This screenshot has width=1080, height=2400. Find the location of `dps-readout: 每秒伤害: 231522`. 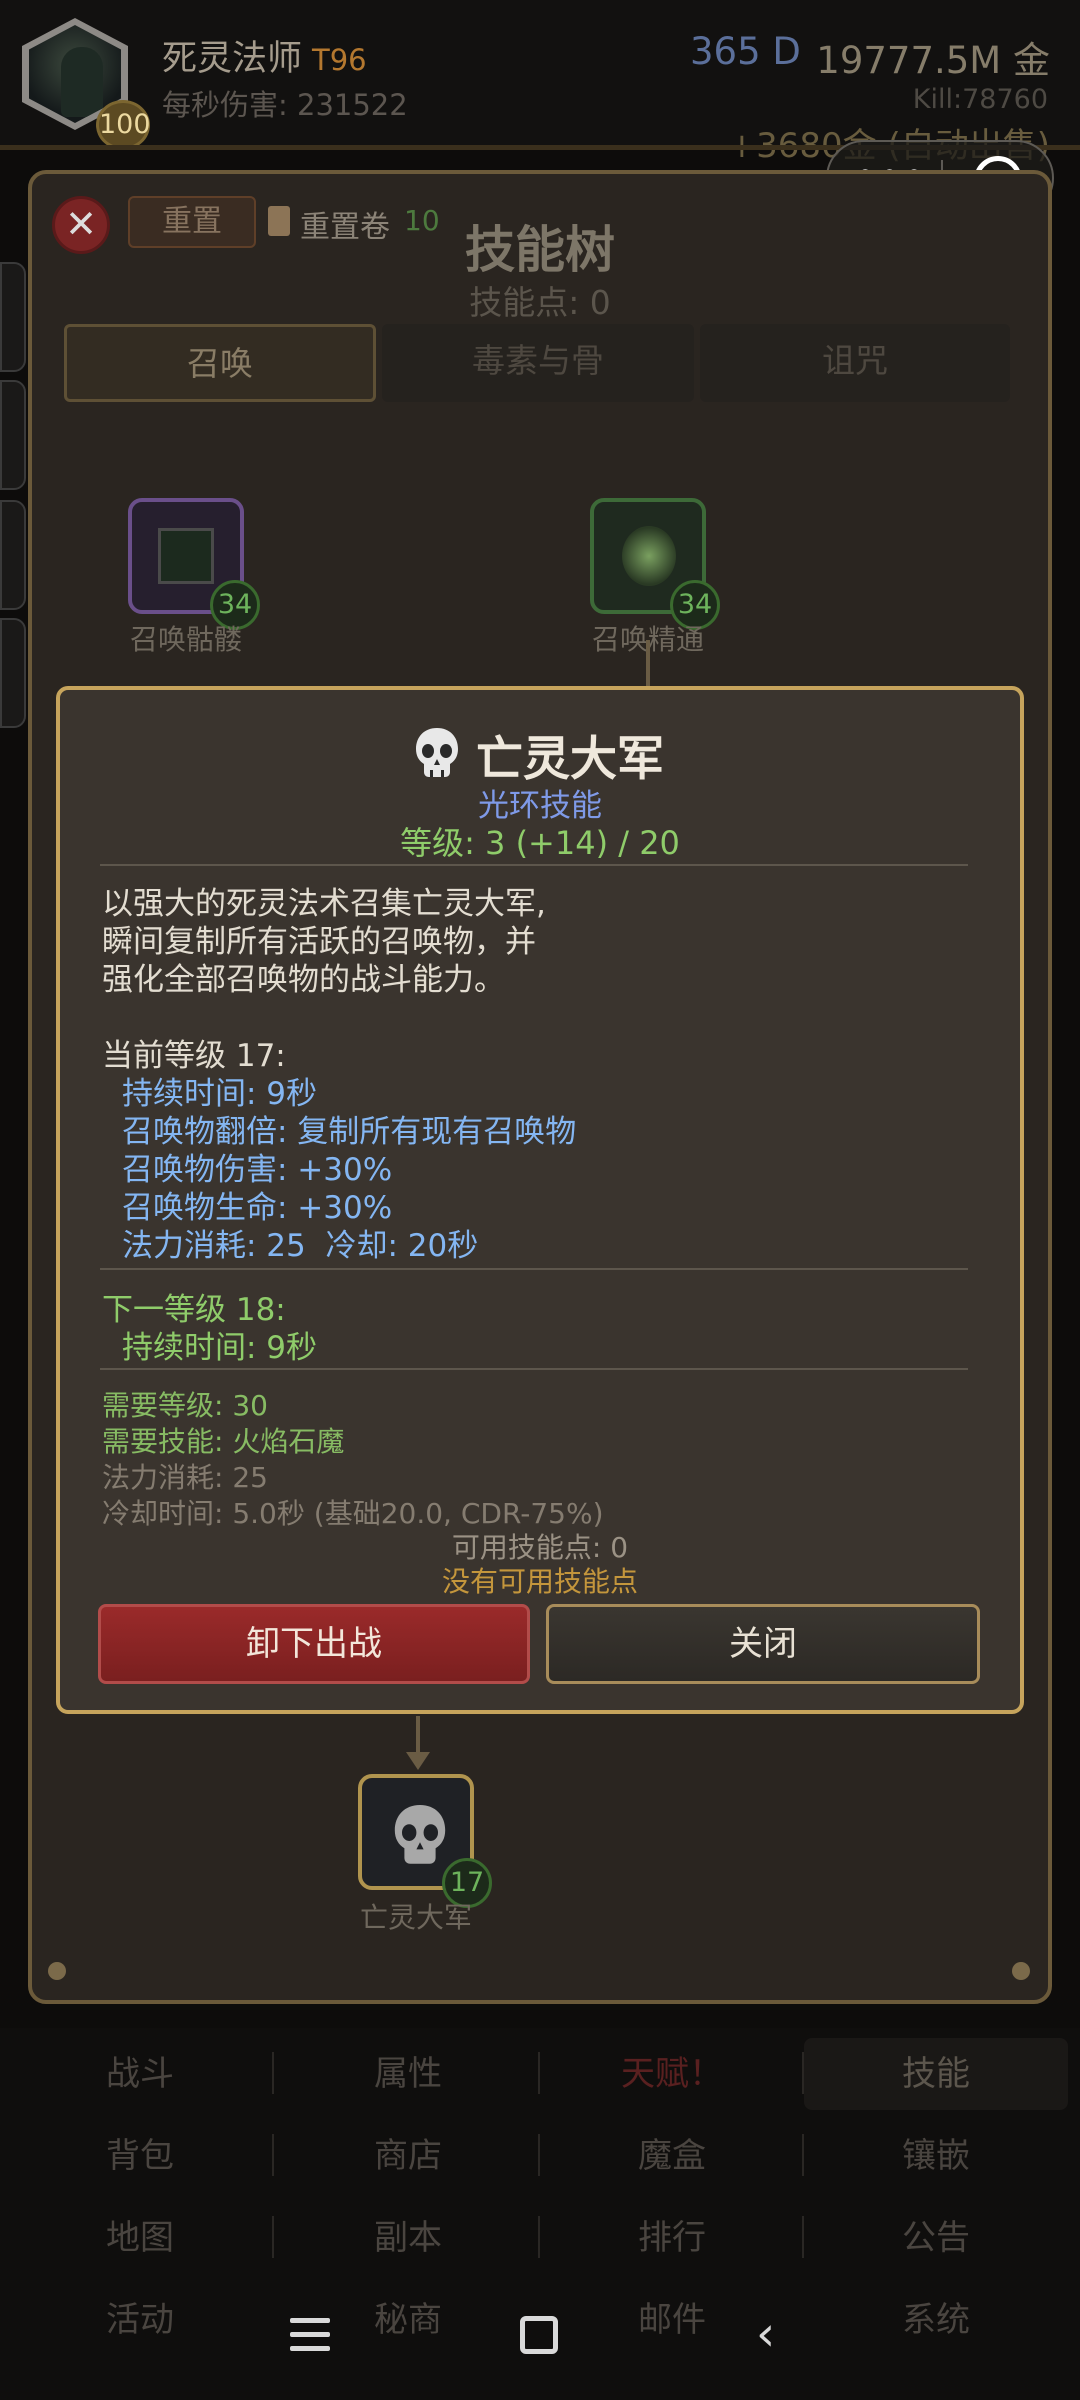

dps-readout: 每秒伤害: 231522 is located at coordinates (285, 105).